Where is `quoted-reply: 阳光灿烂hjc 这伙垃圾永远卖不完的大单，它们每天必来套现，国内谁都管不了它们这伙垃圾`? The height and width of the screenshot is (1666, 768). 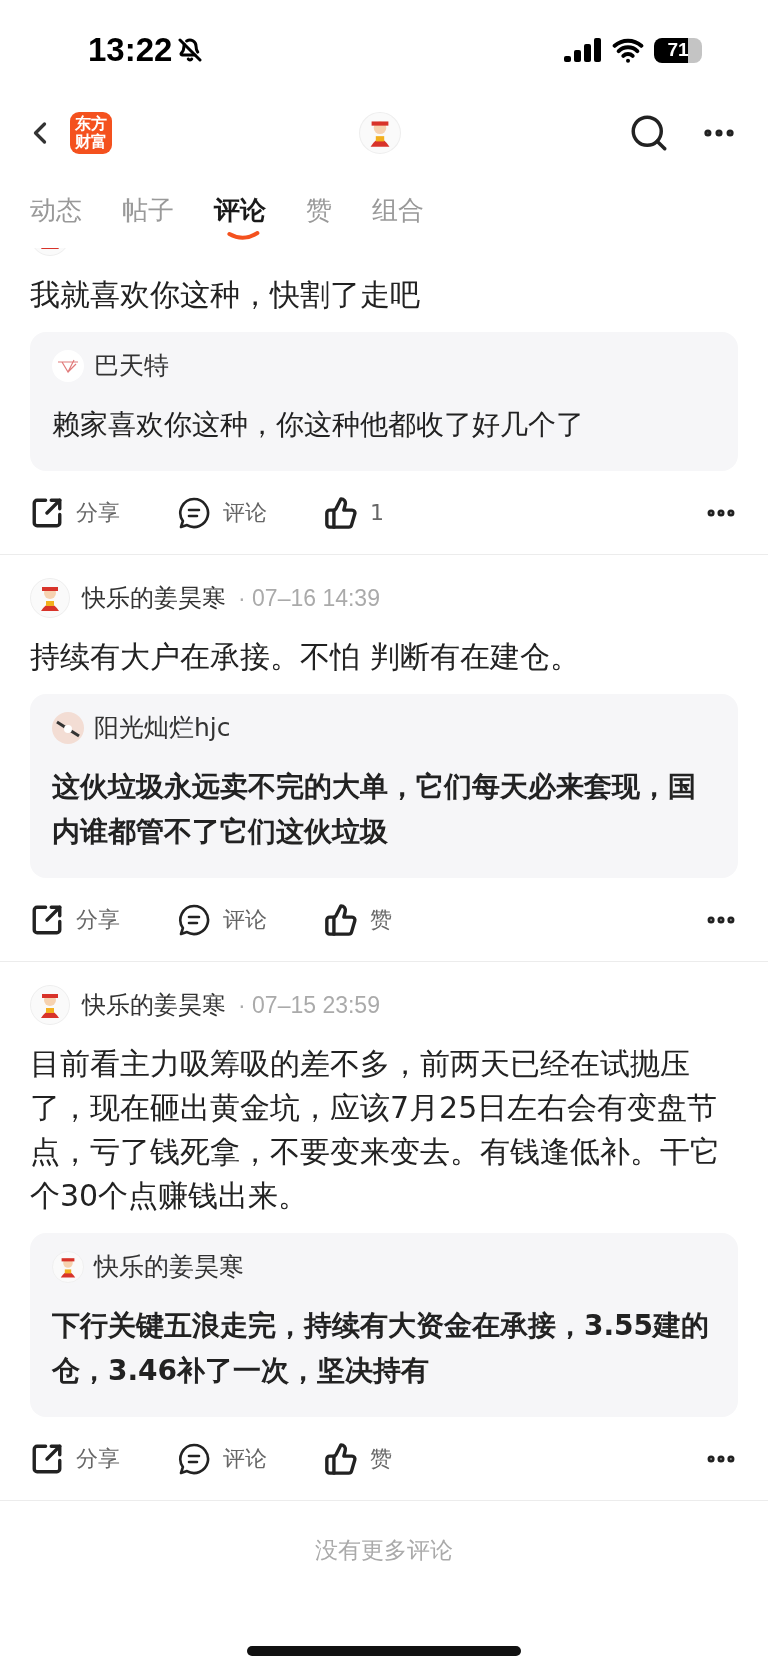 quoted-reply: 阳光灿烂hjc 这伙垃圾永远卖不完的大单，它们每天必来套现，国内谁都管不了它们这伙垃圾 is located at coordinates (384, 786).